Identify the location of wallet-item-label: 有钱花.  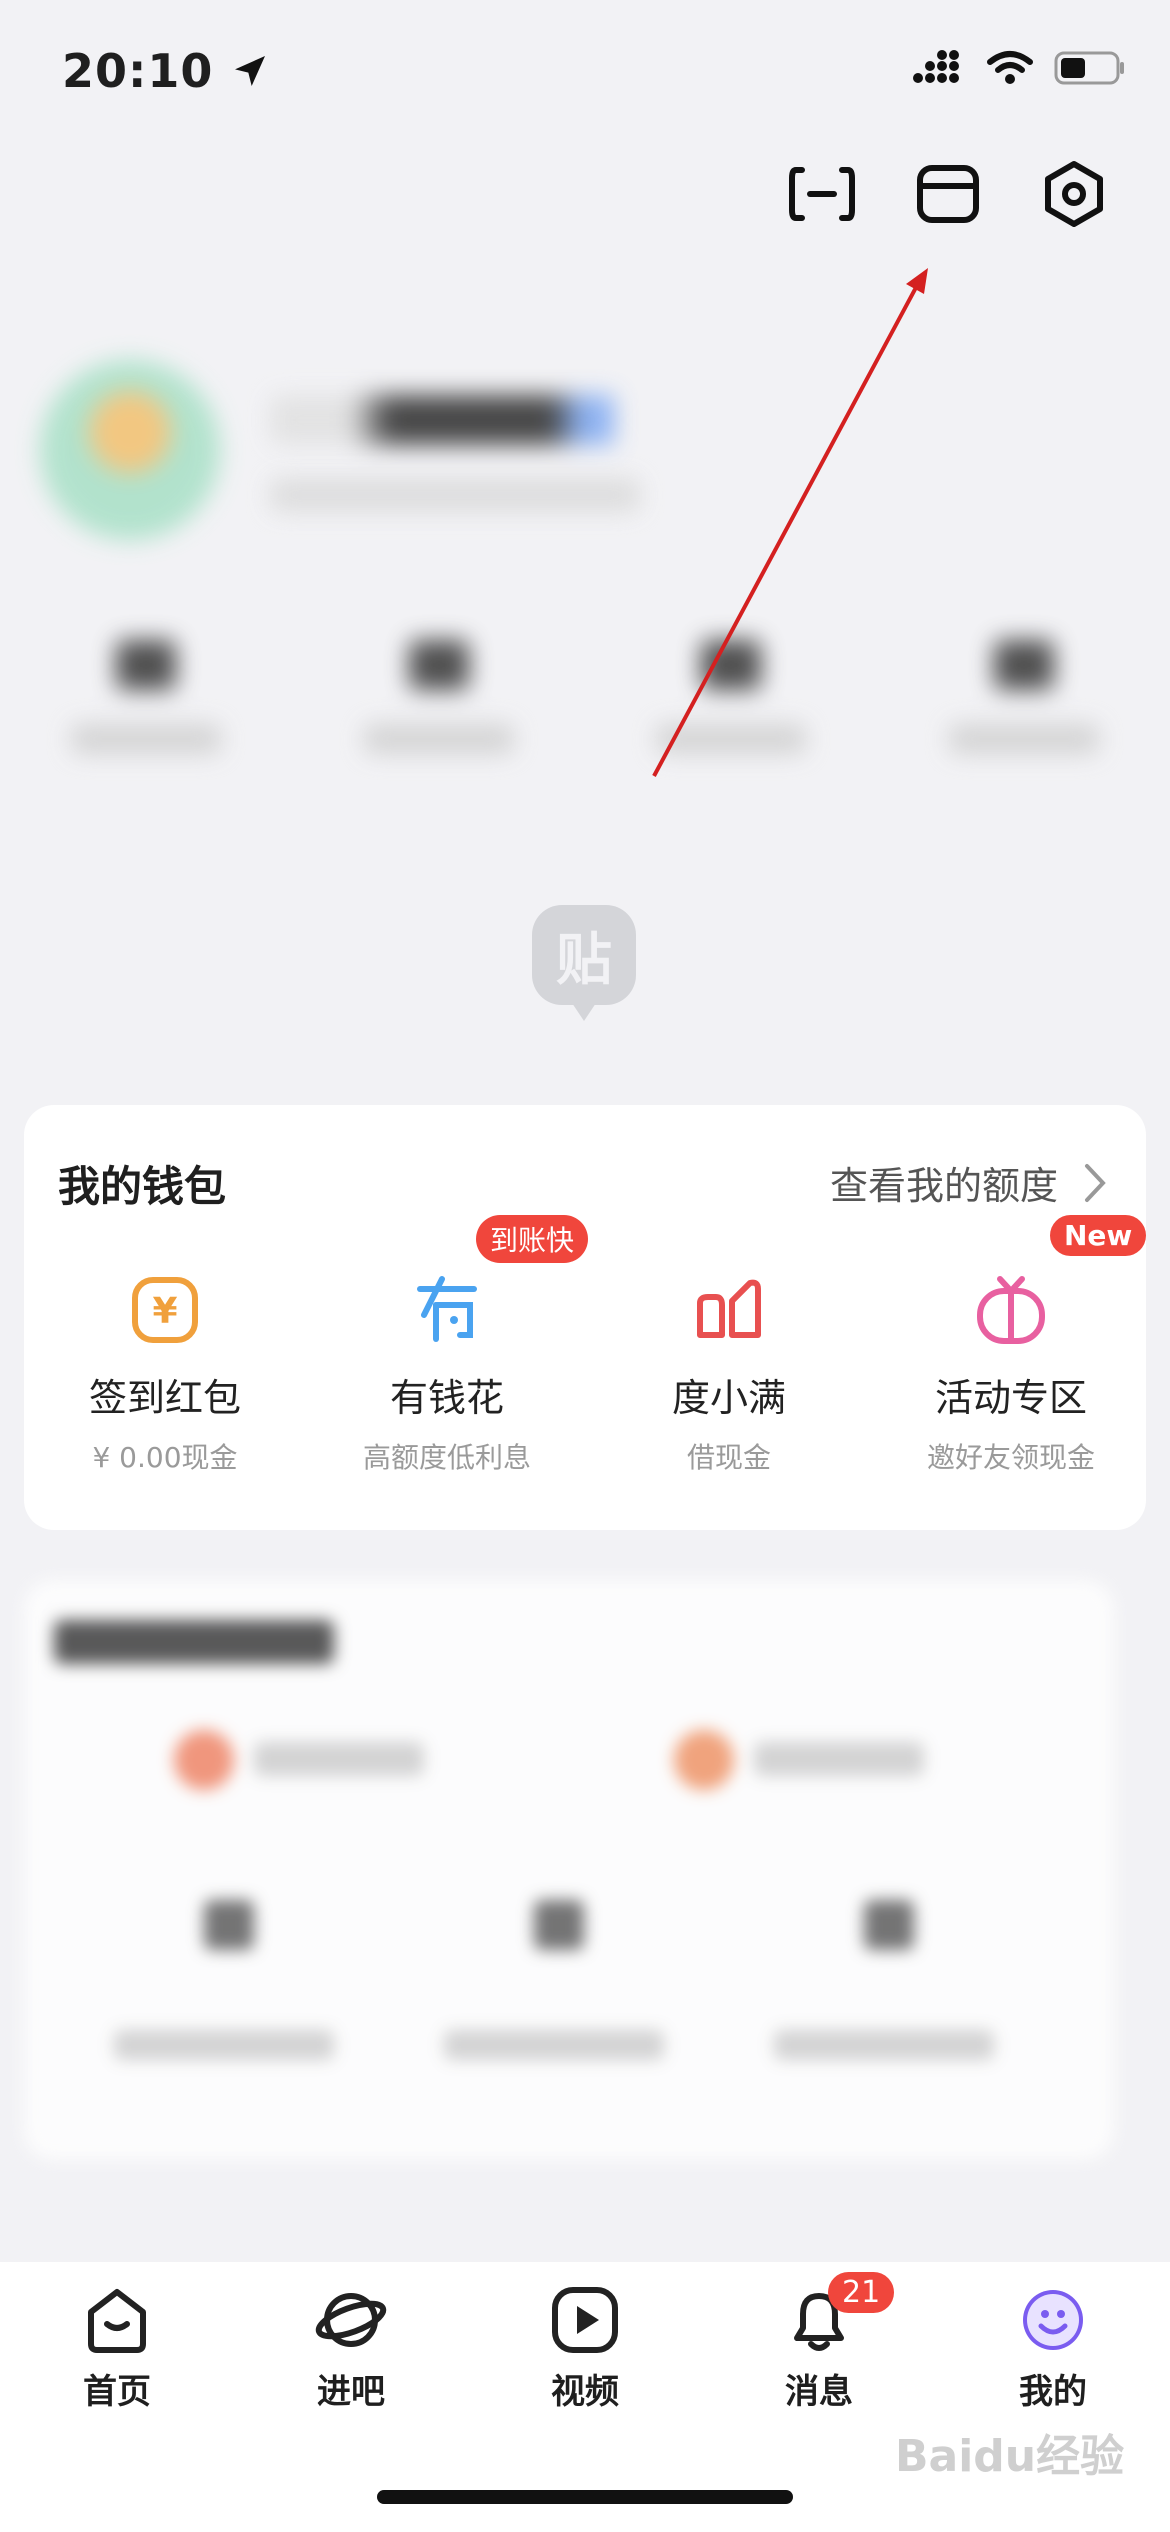
(446, 1398).